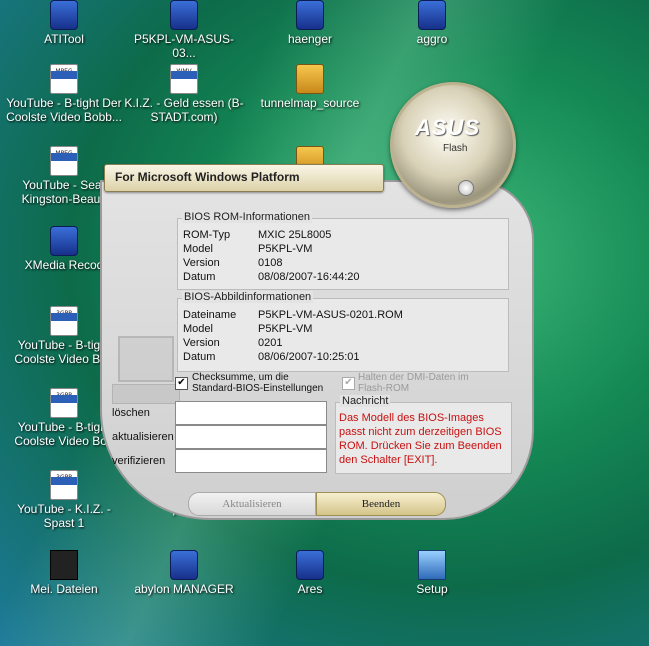 Image resolution: width=649 pixels, height=646 pixels. I want to click on asus-flash-logo-icon: ASUS Flash, so click(453, 145).